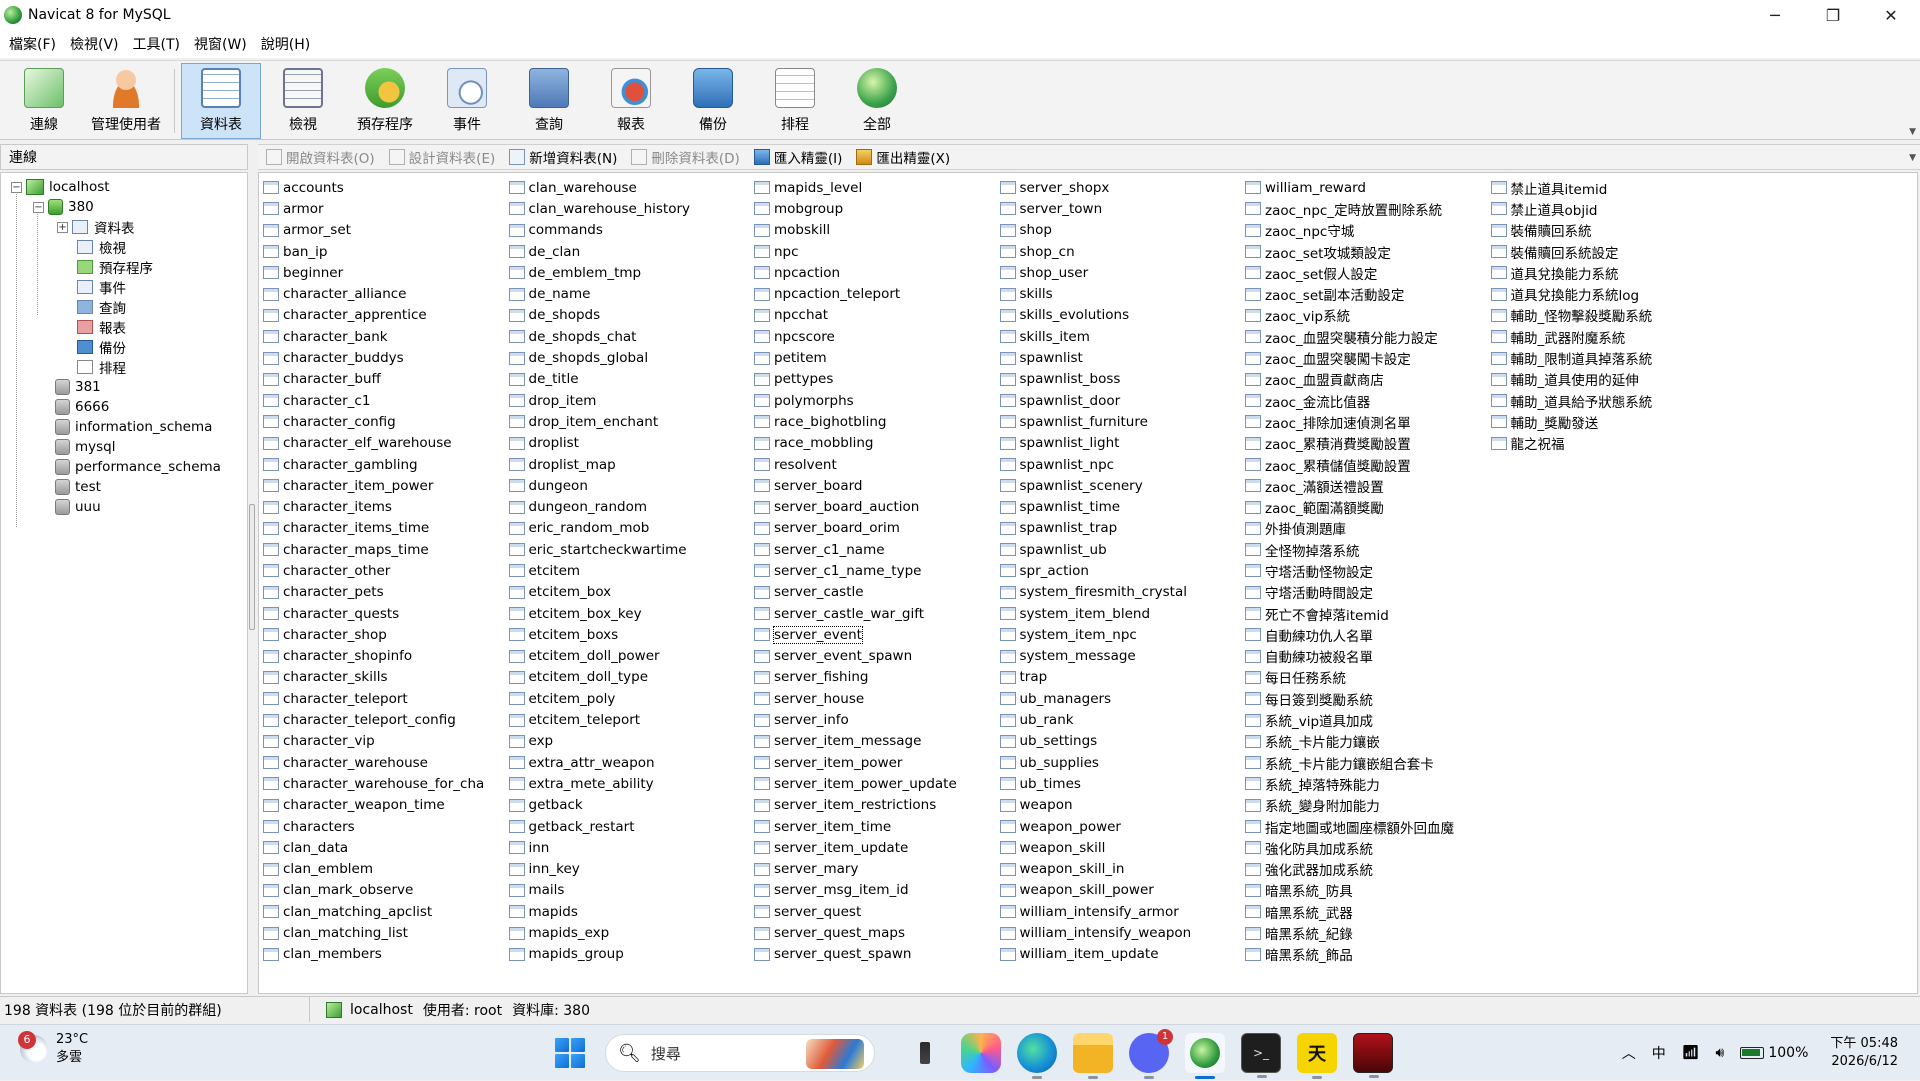 The width and height of the screenshot is (1920, 1081). I want to click on table-item: de_shopds_chat, so click(599, 336).